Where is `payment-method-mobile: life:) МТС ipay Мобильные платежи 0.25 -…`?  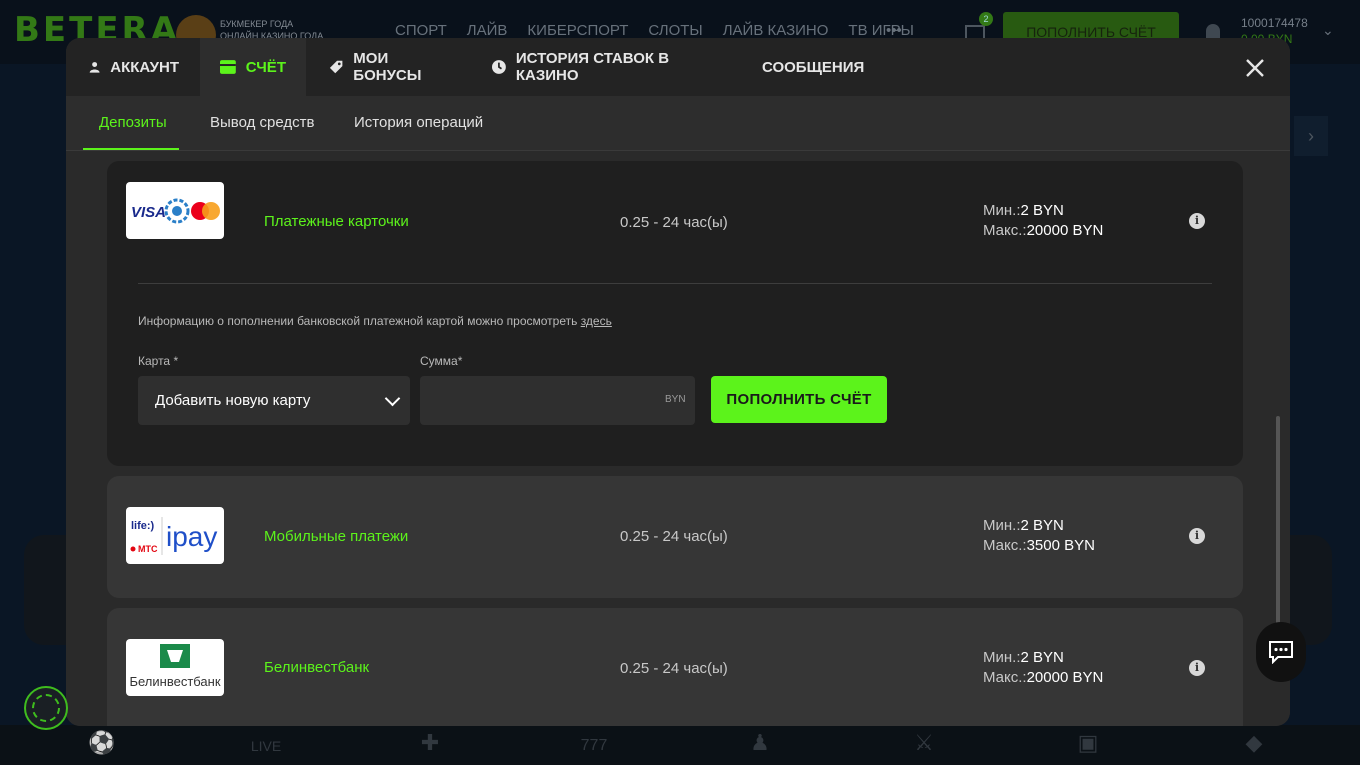 payment-method-mobile: life:) МТС ipay Мобильные платежи 0.25 -… is located at coordinates (675, 537).